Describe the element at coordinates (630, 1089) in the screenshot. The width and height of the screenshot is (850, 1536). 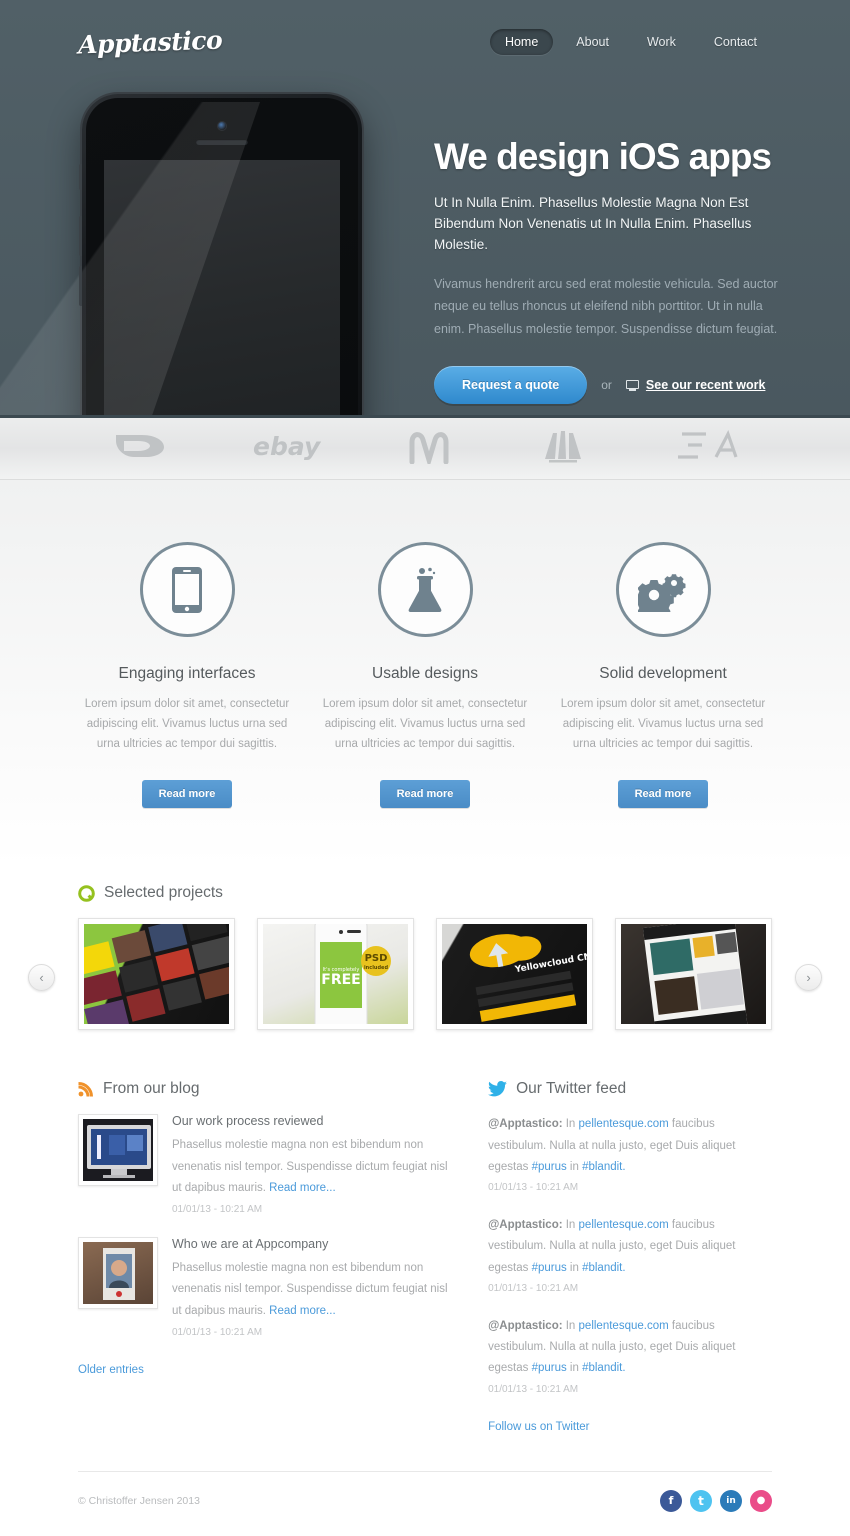
I see `twitter-heading-row: Our Twitter feed` at that location.